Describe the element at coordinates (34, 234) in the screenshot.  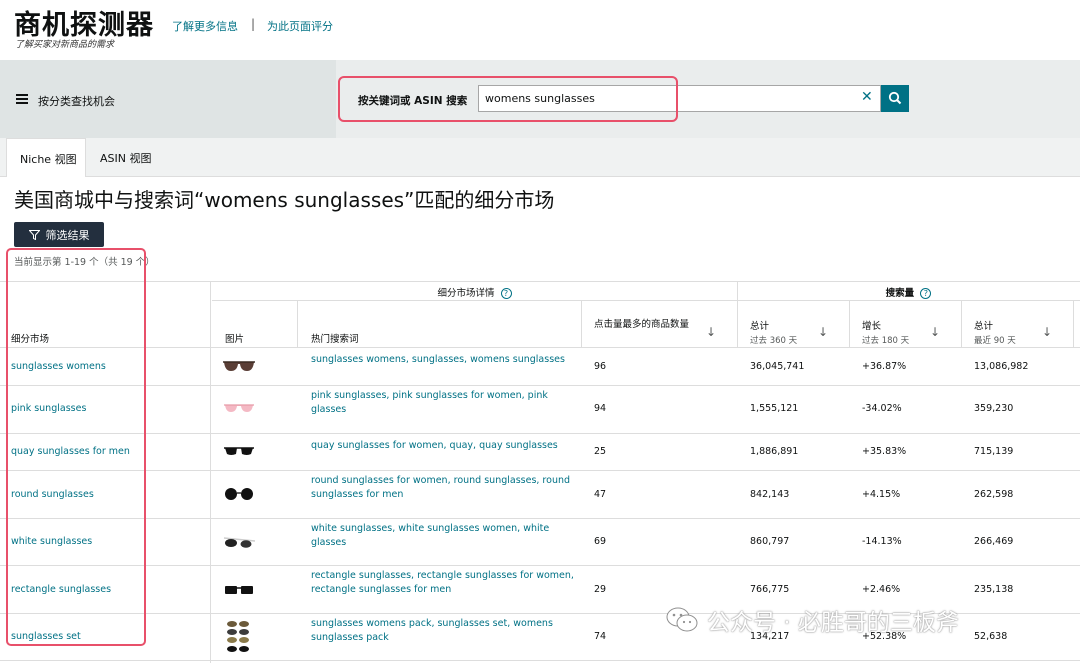
I see `filter-icon` at that location.